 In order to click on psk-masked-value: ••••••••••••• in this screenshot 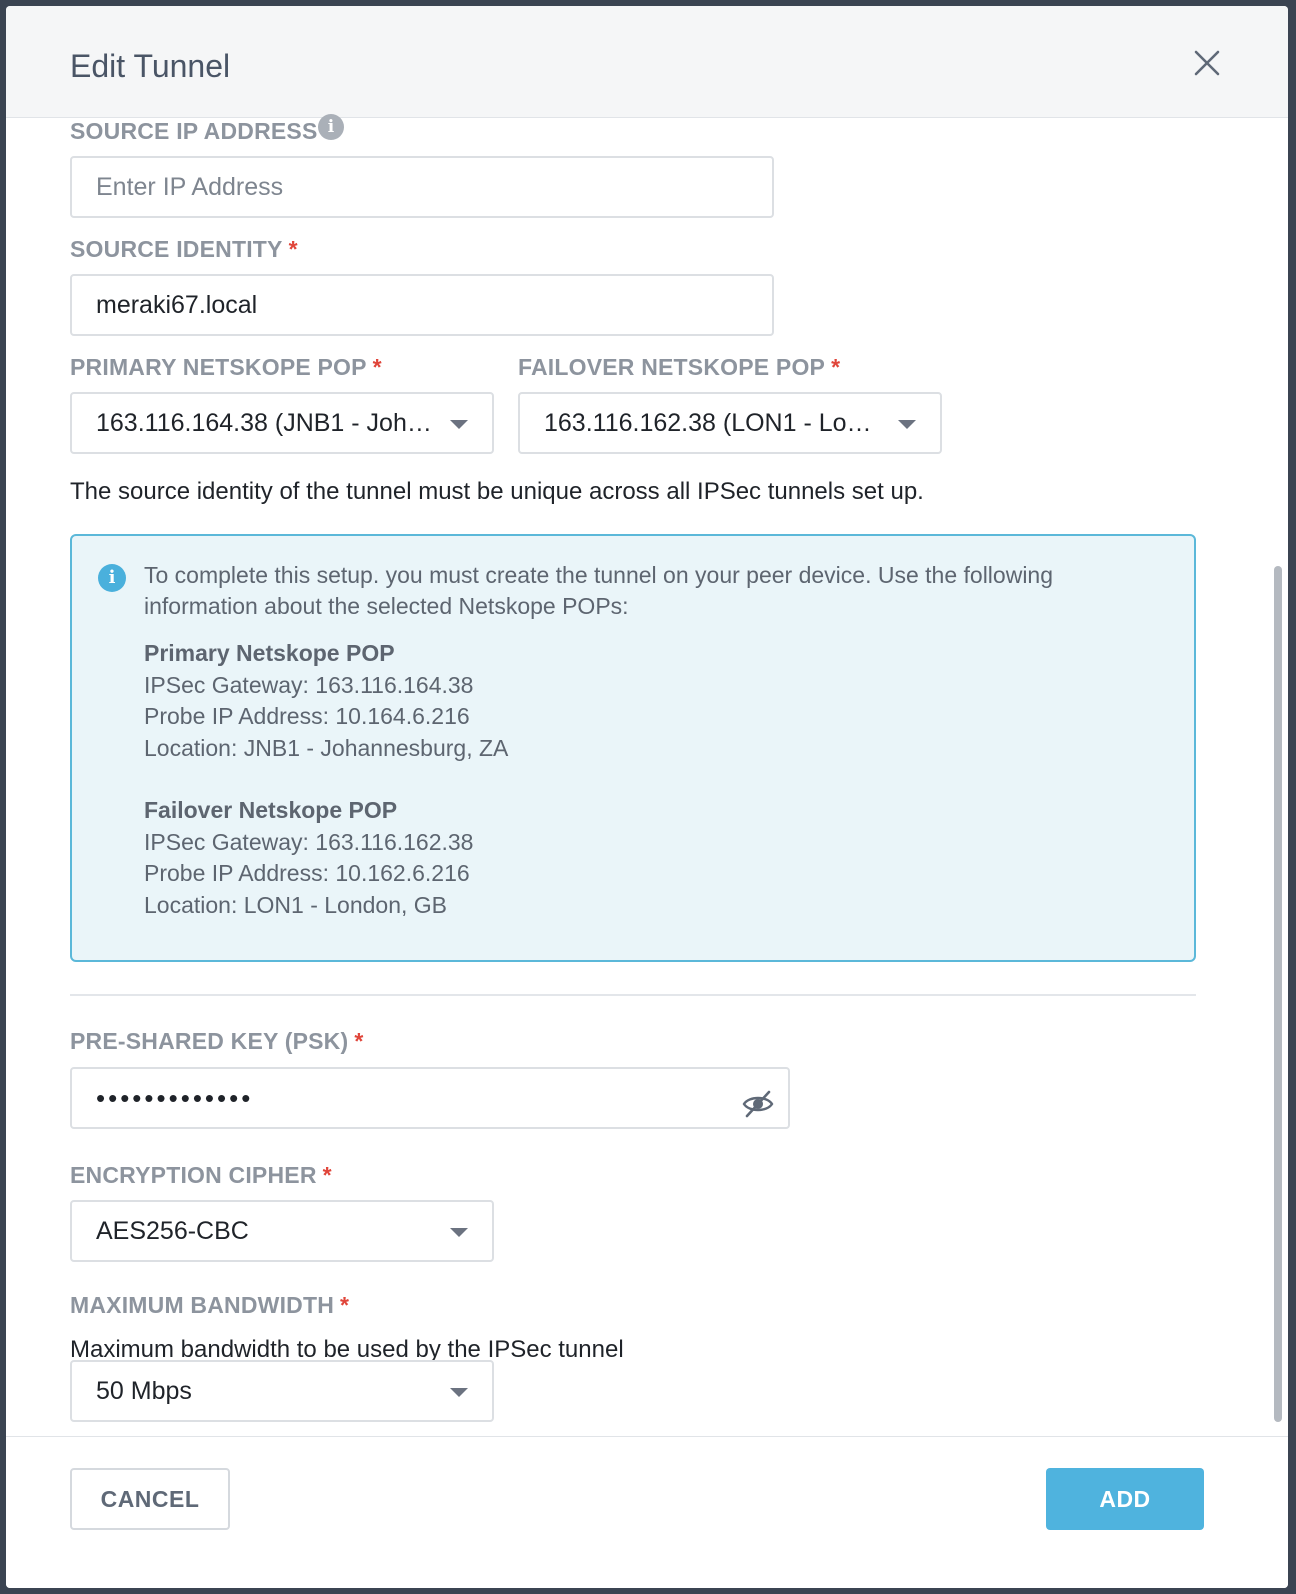, I will do `click(175, 1098)`.